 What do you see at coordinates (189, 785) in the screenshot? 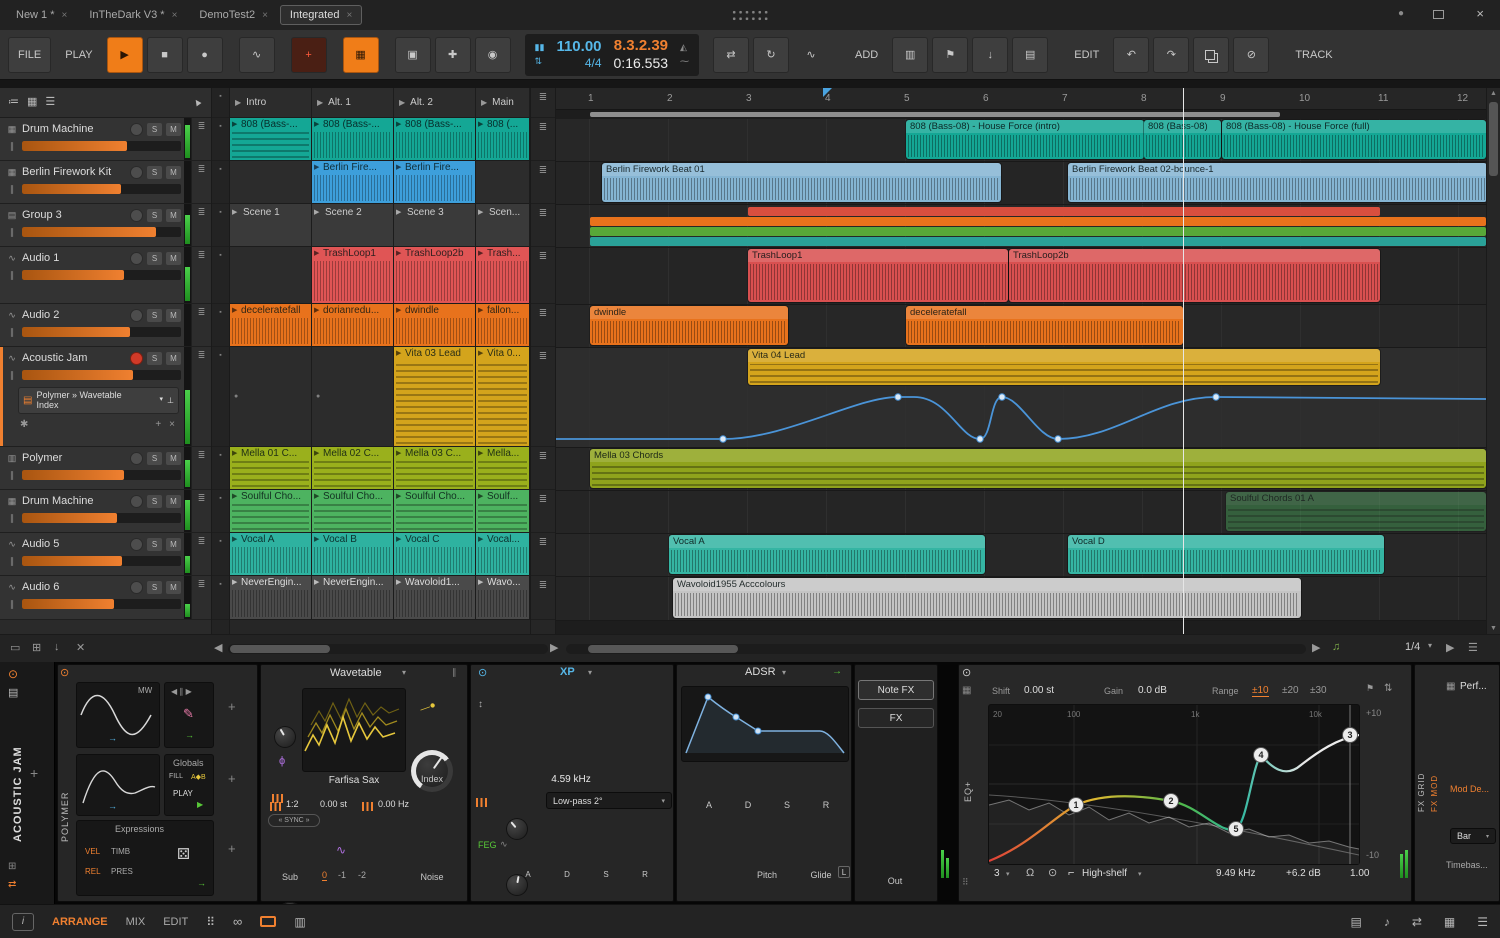
I see `globals-cell: Globals FILL A◆B PLAY ▶` at bounding box center [189, 785].